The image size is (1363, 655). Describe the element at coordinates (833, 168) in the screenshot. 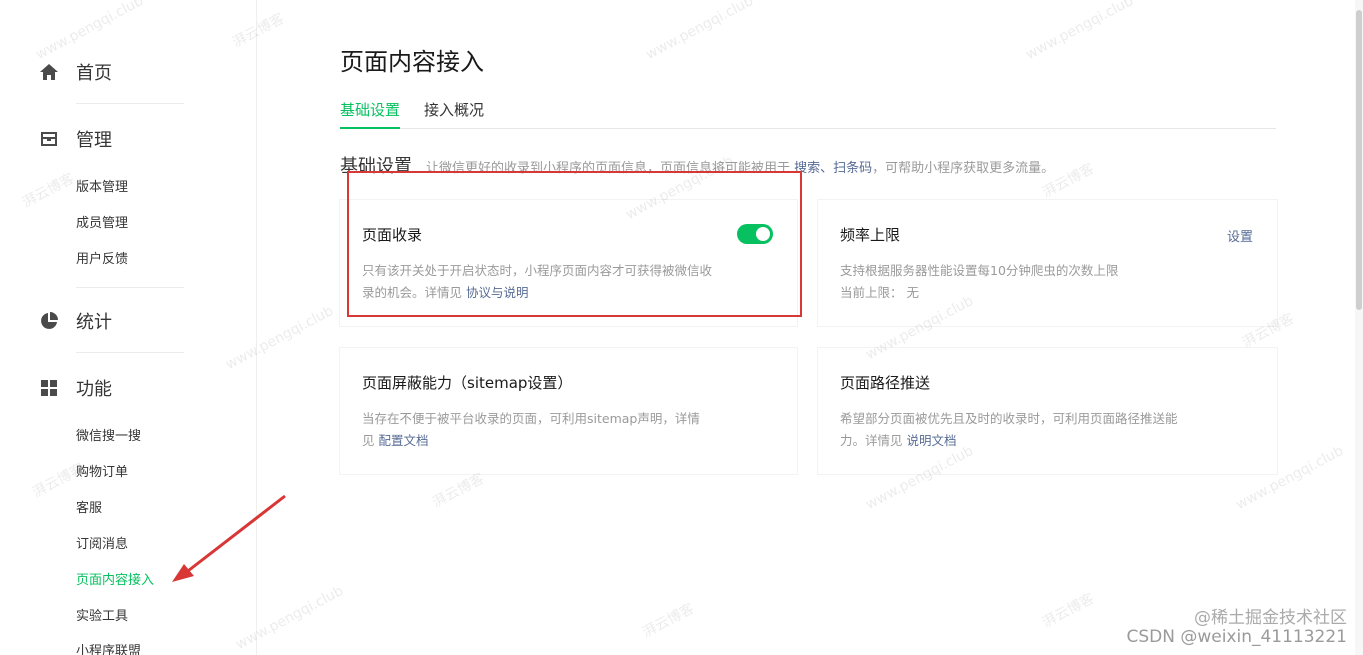

I see `section-desc-highlight: 搜索、扫条码` at that location.